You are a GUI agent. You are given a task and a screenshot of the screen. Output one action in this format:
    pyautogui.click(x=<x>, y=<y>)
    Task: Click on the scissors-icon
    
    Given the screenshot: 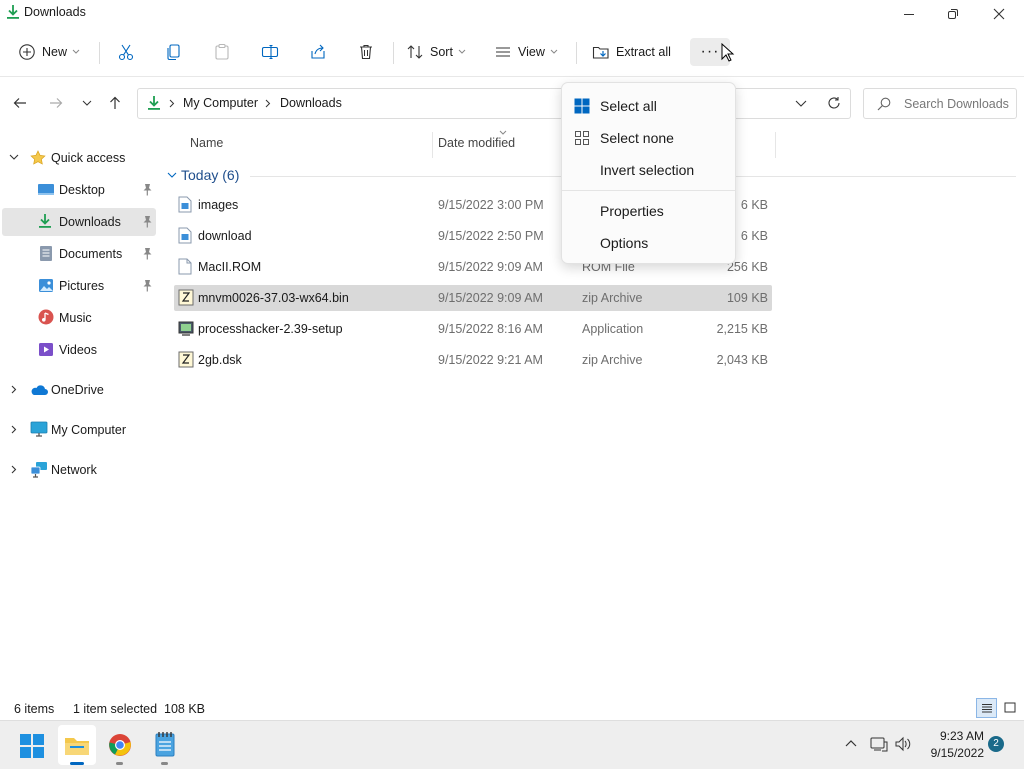 What is the action you would take?
    pyautogui.click(x=126, y=52)
    